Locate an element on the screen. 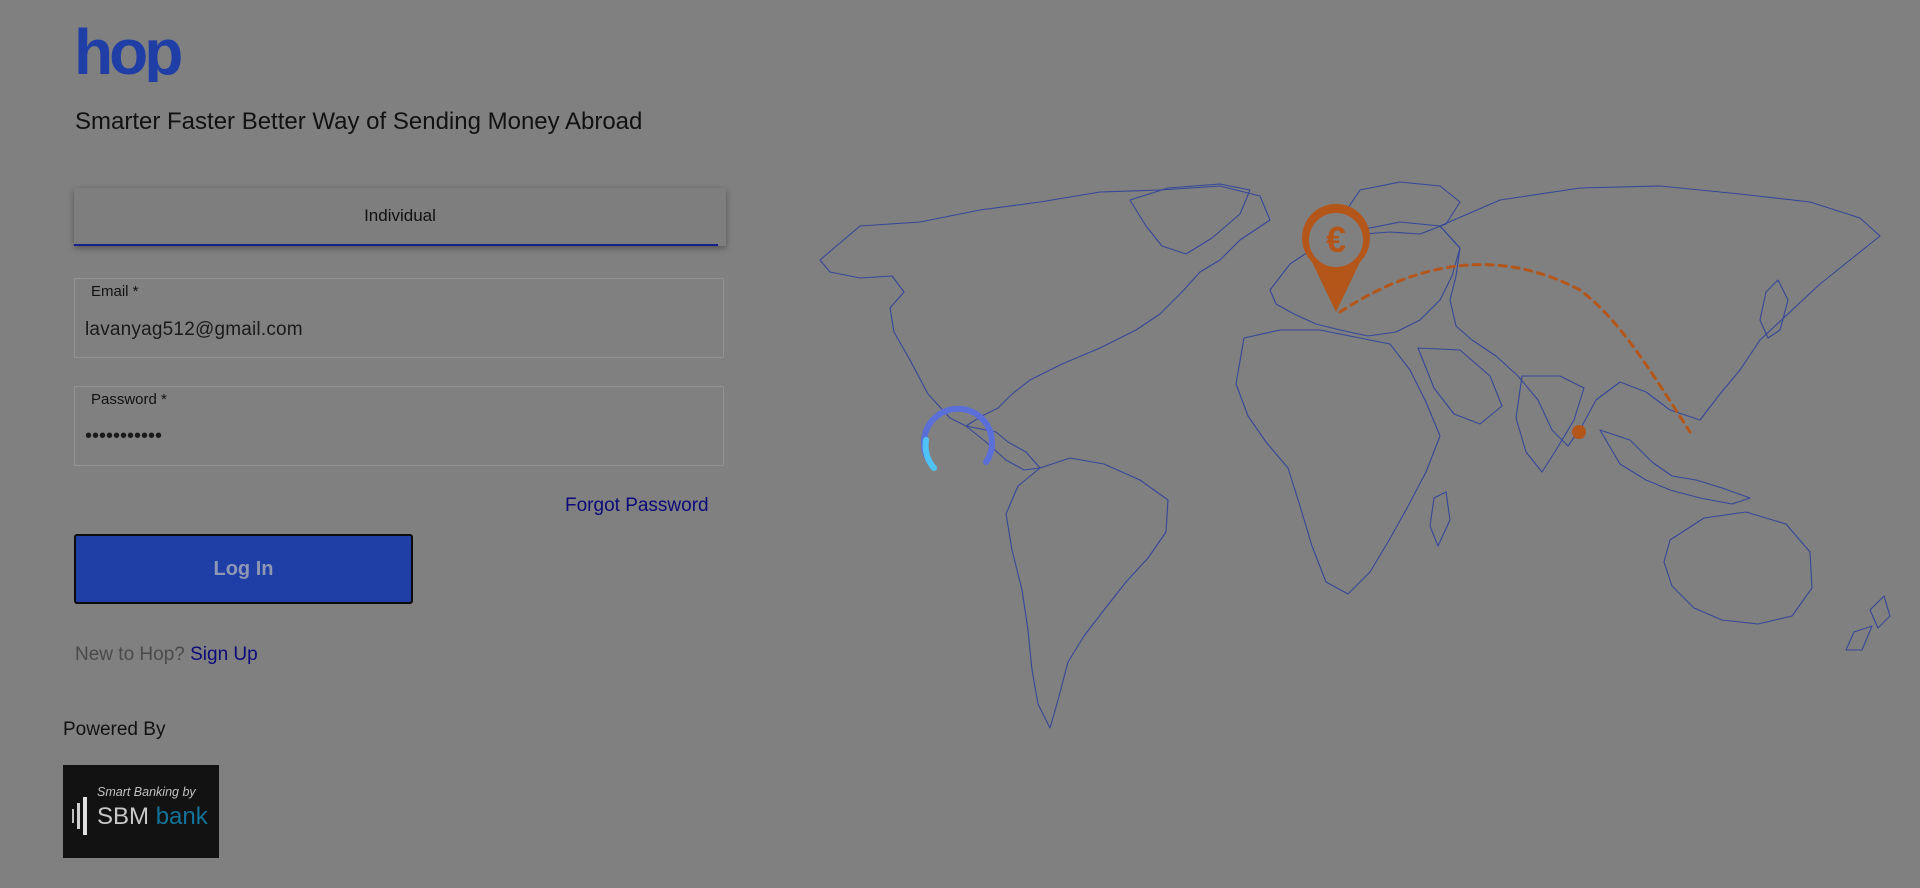 The width and height of the screenshot is (1920, 888). map-japan is located at coordinates (1774, 309).